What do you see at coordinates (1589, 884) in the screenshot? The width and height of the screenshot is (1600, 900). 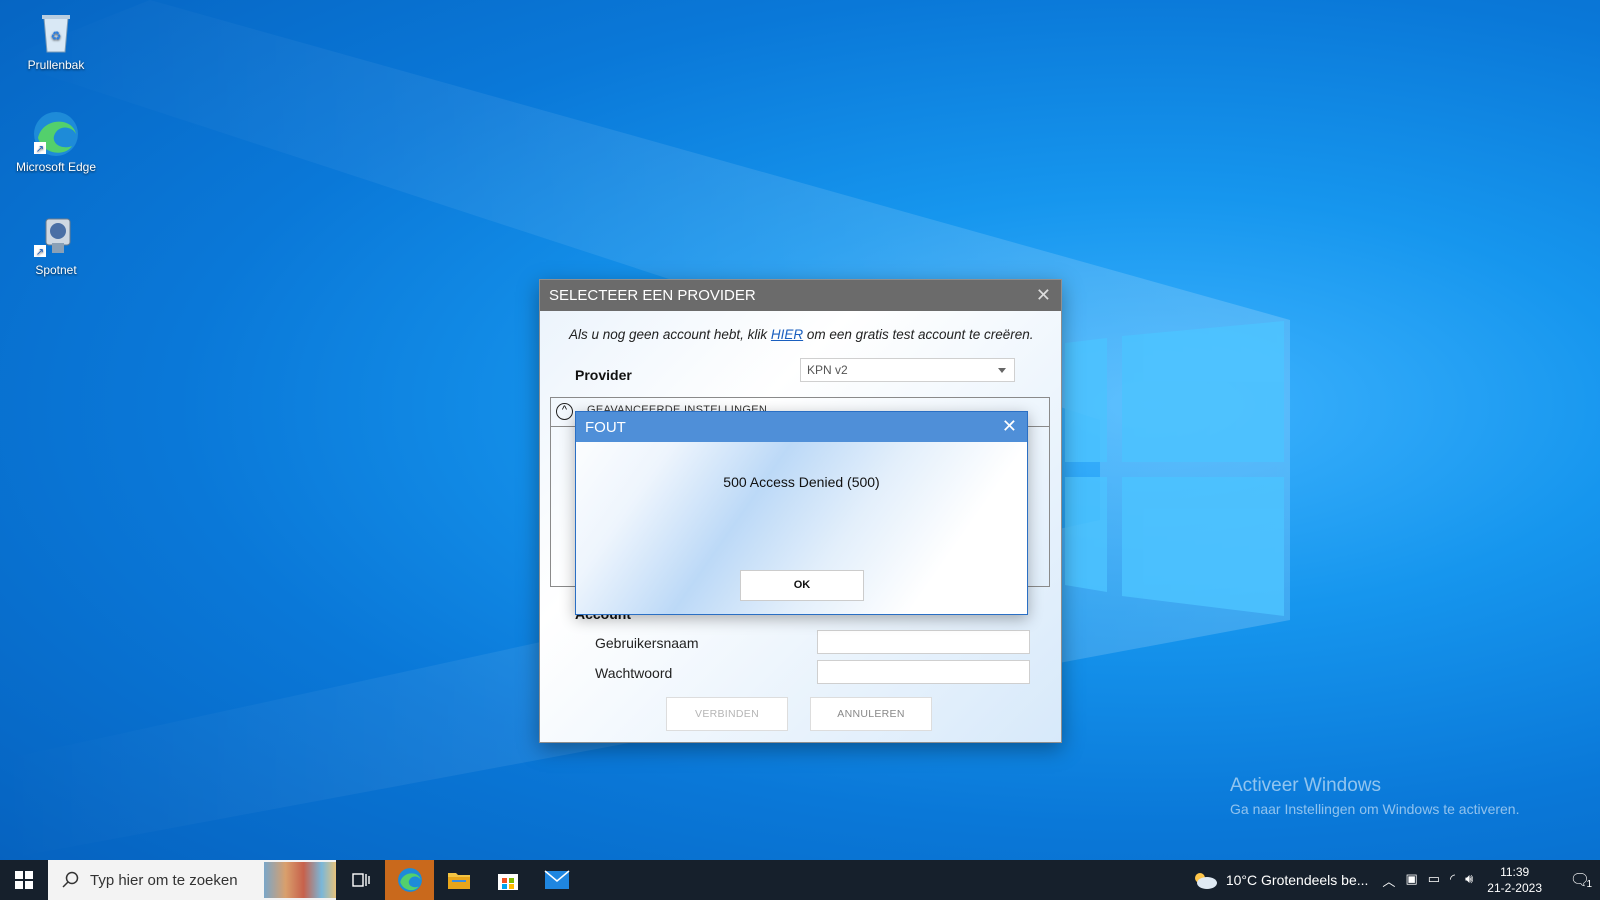 I see `notification-count: 1` at bounding box center [1589, 884].